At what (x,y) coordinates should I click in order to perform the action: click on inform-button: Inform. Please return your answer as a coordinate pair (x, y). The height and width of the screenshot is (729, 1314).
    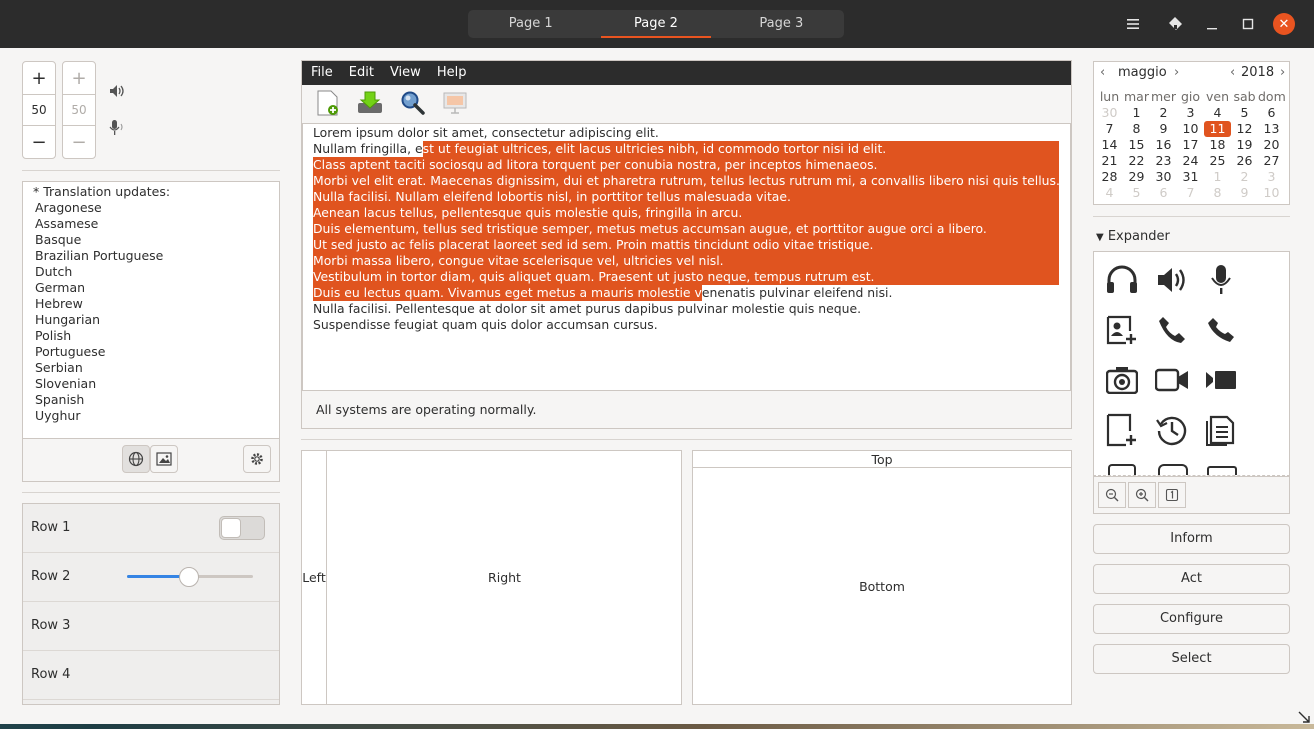
    Looking at the image, I should click on (1191, 539).